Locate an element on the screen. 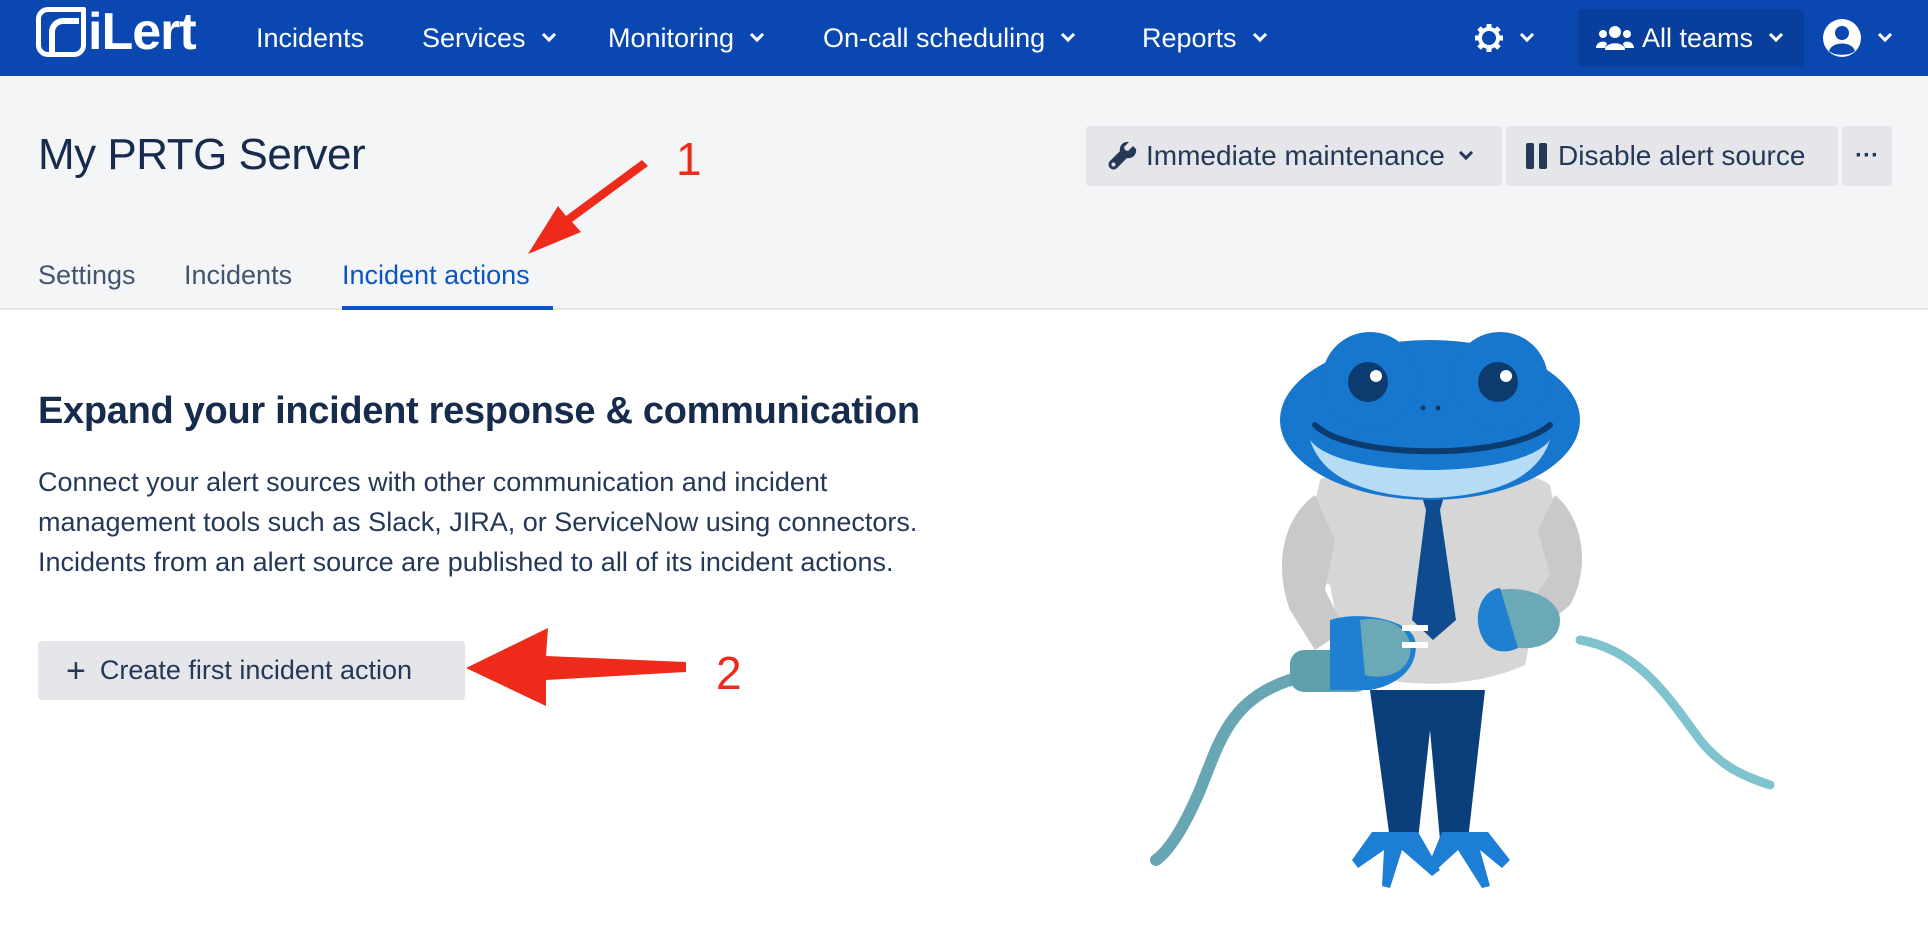 Image resolution: width=1928 pixels, height=950 pixels. annotation-number-2: 2 is located at coordinates (729, 673).